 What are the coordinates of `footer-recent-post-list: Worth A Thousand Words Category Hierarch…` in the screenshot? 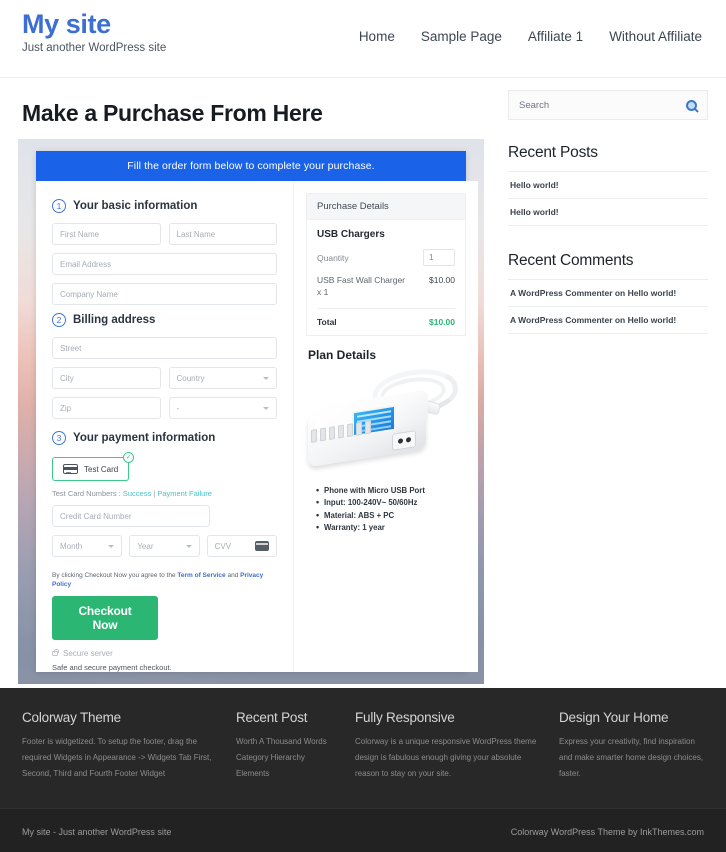 It's located at (288, 758).